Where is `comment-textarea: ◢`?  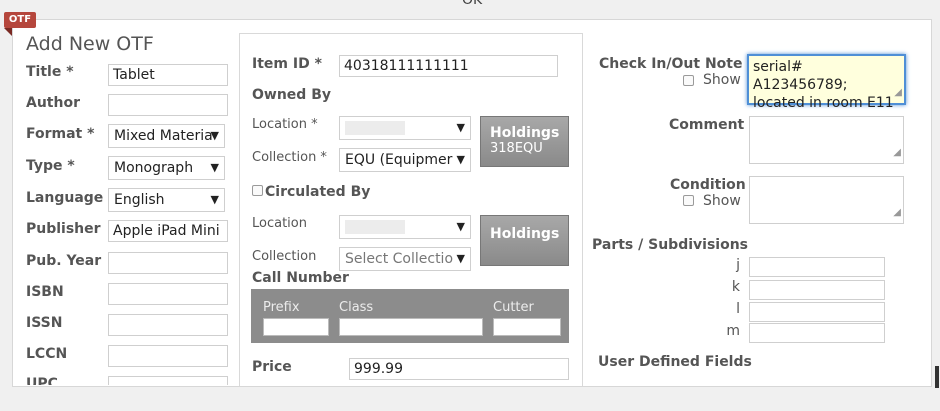 comment-textarea: ◢ is located at coordinates (826, 140).